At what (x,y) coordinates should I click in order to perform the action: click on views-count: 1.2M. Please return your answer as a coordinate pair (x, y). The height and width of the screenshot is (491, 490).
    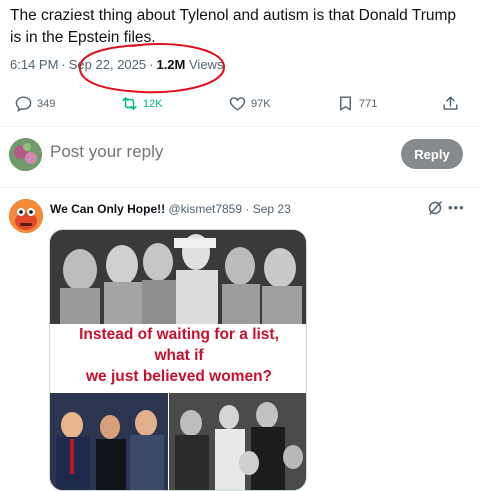
    Looking at the image, I should click on (170, 64).